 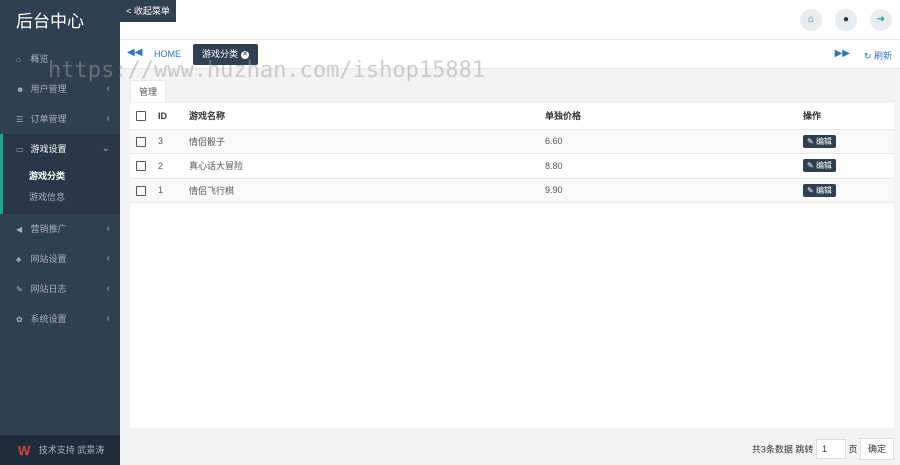 I want to click on watermark-text: https://www.huzhan.com/ishop15881, so click(x=267, y=70).